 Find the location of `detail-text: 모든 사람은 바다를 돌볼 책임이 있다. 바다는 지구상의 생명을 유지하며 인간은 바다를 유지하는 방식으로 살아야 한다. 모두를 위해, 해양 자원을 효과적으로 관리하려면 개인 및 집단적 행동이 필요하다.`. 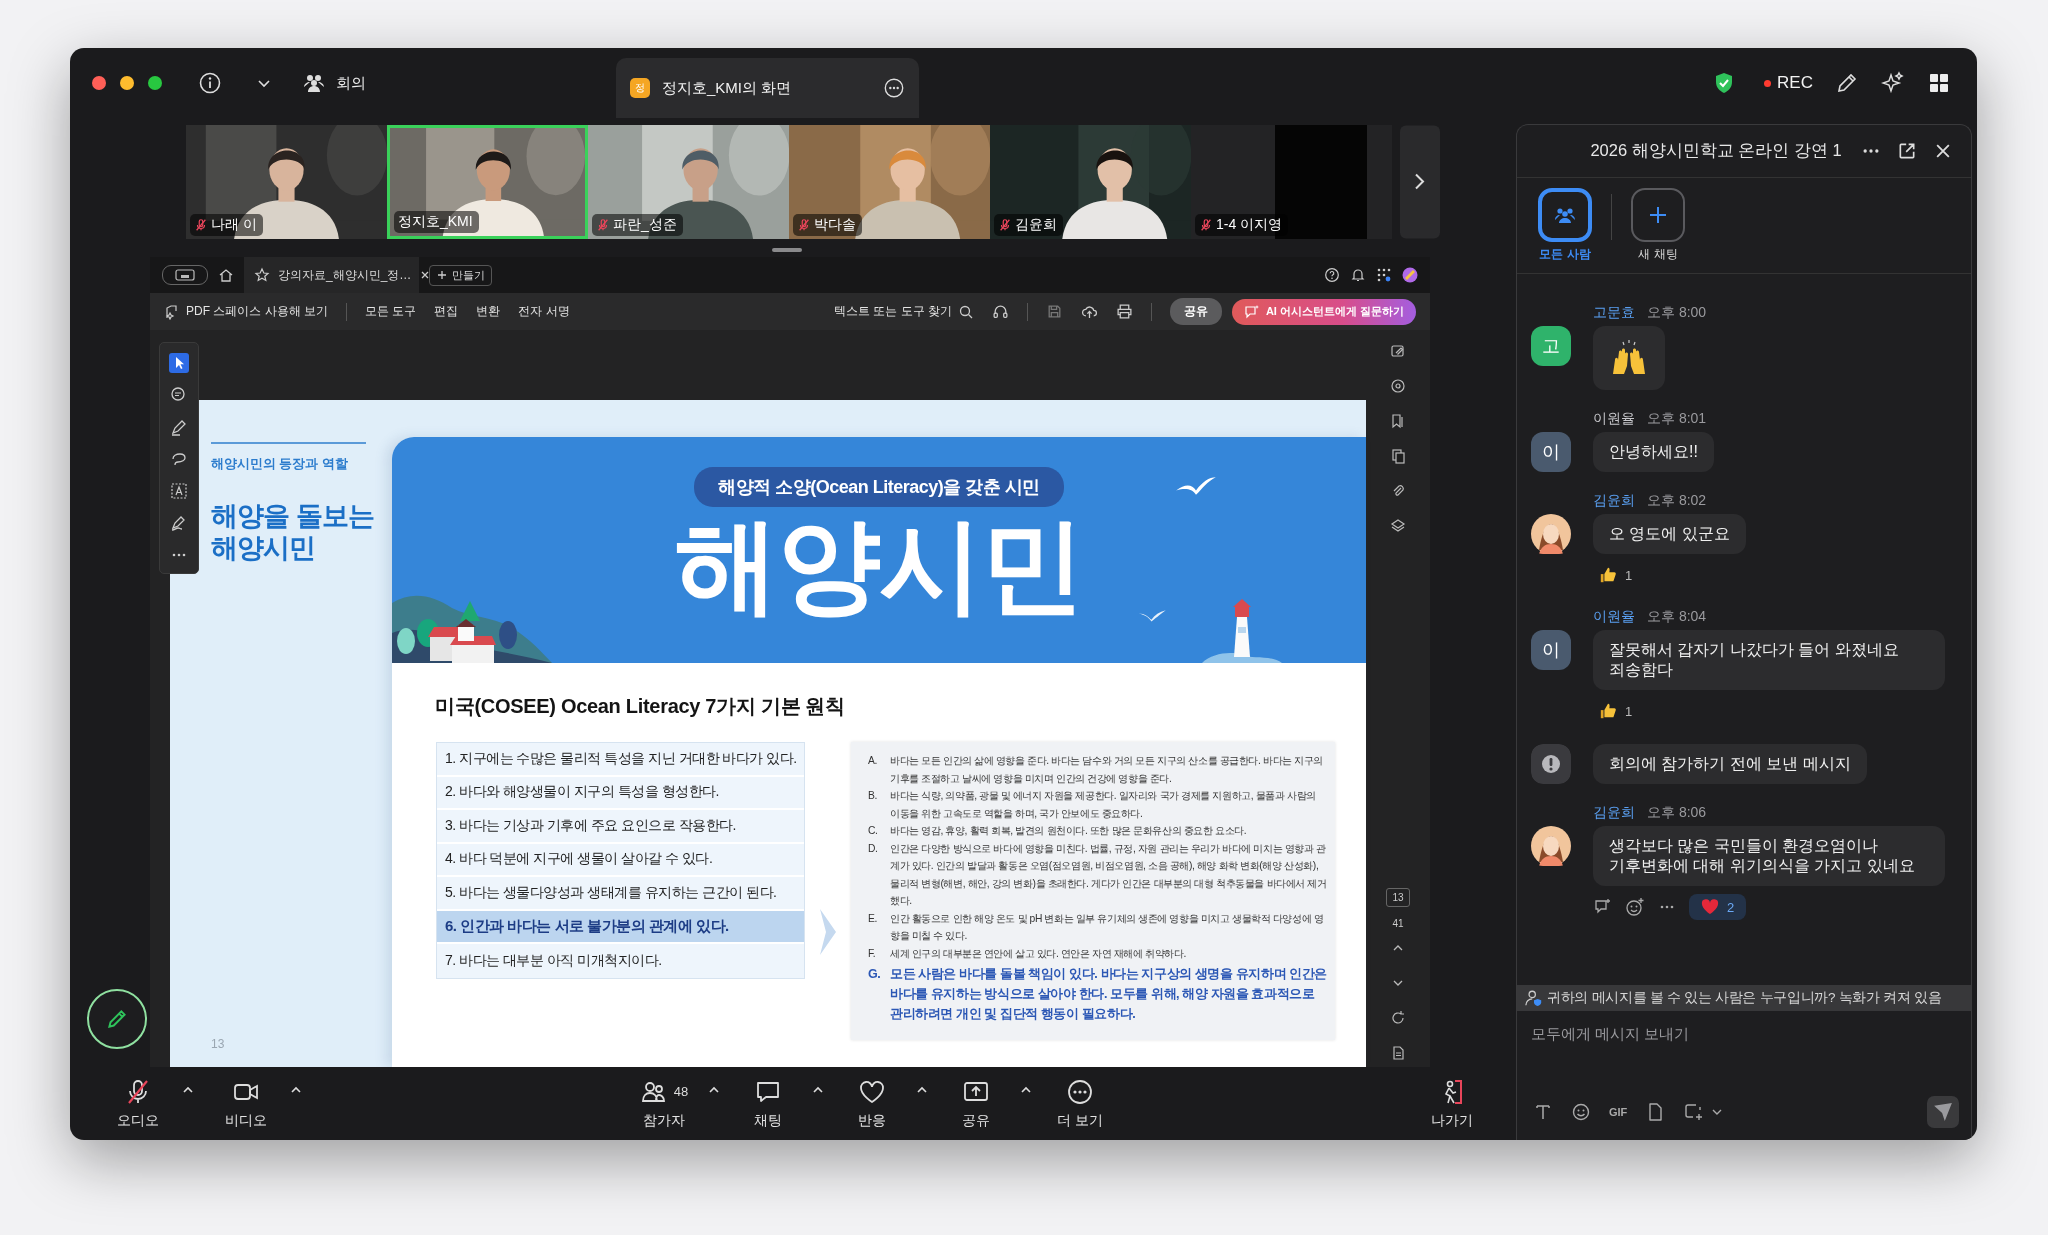

detail-text: 모든 사람은 바다를 돌볼 책임이 있다. 바다는 지구상의 생명을 유지하며 인간은 바다를 유지하는 방식으로 살아야 한다. 모두를 위해, 해양 자원을 효과적으로 관리하려면 개인 및 집단적 행동이 필요하다. is located at coordinates (1108, 994).